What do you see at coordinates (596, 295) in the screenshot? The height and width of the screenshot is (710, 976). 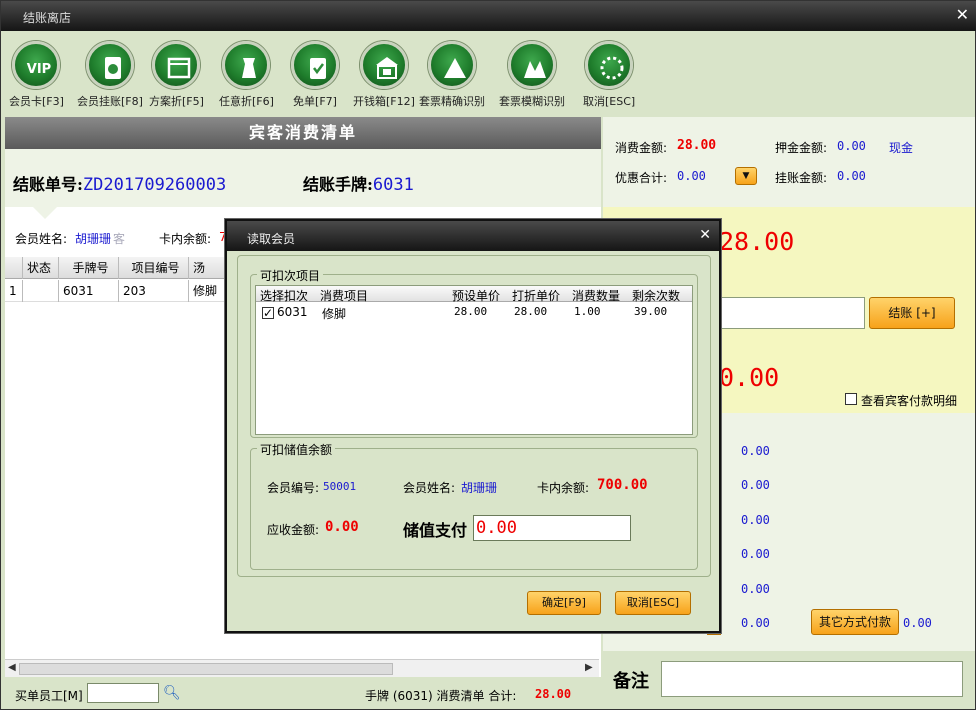 I see `col-qty: 消费数量` at bounding box center [596, 295].